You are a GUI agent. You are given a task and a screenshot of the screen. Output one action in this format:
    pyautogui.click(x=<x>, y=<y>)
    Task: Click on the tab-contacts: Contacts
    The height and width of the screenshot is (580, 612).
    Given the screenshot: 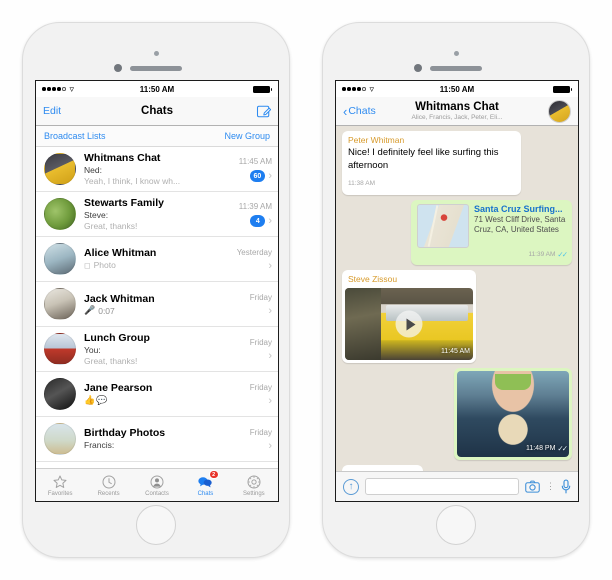 What is the action you would take?
    pyautogui.click(x=157, y=485)
    